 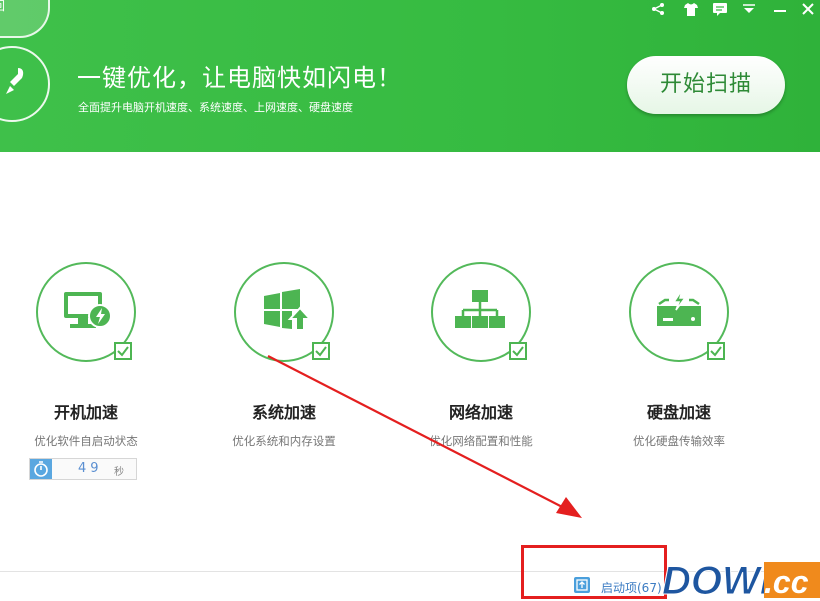 I want to click on watermark-logo: DOWN .cc, so click(x=741, y=580).